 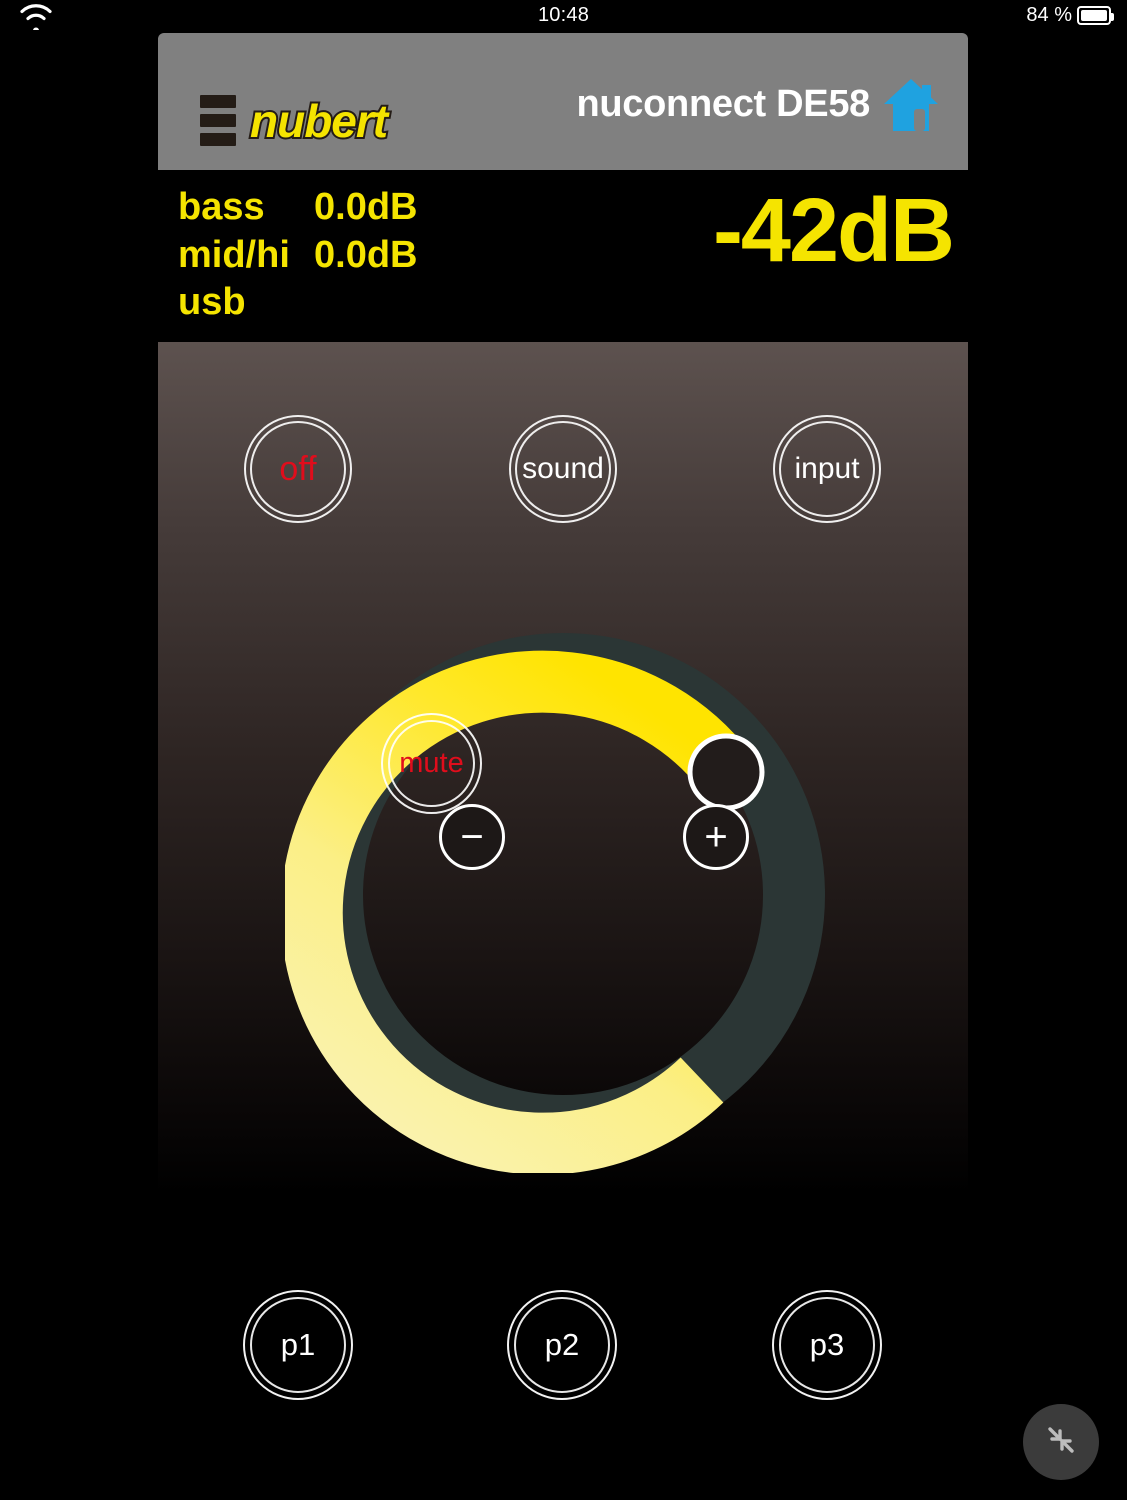 What do you see at coordinates (563, 101) in the screenshot?
I see `app-header: nubert nuconnect DE58` at bounding box center [563, 101].